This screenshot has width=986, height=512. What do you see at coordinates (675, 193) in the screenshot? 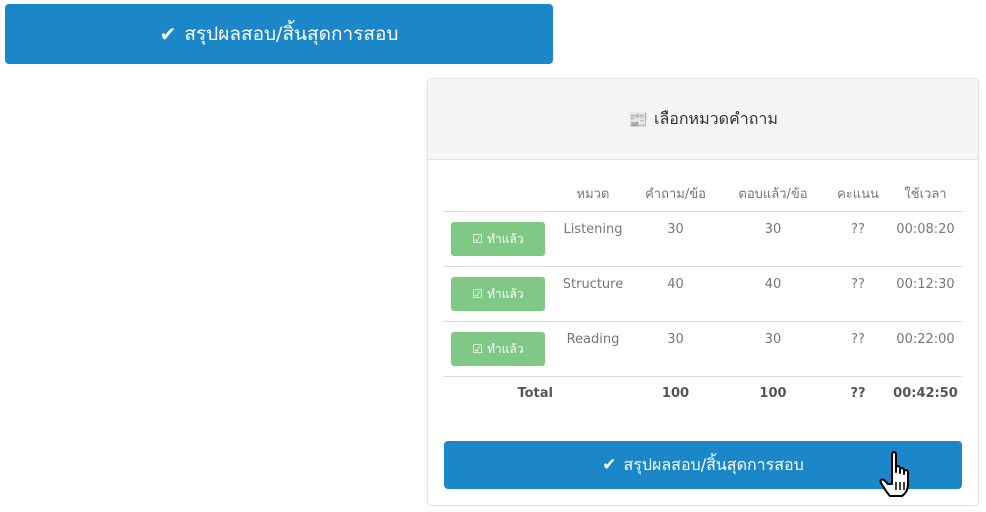
I see `col-header-questions: คำถาม/ข้อ` at bounding box center [675, 193].